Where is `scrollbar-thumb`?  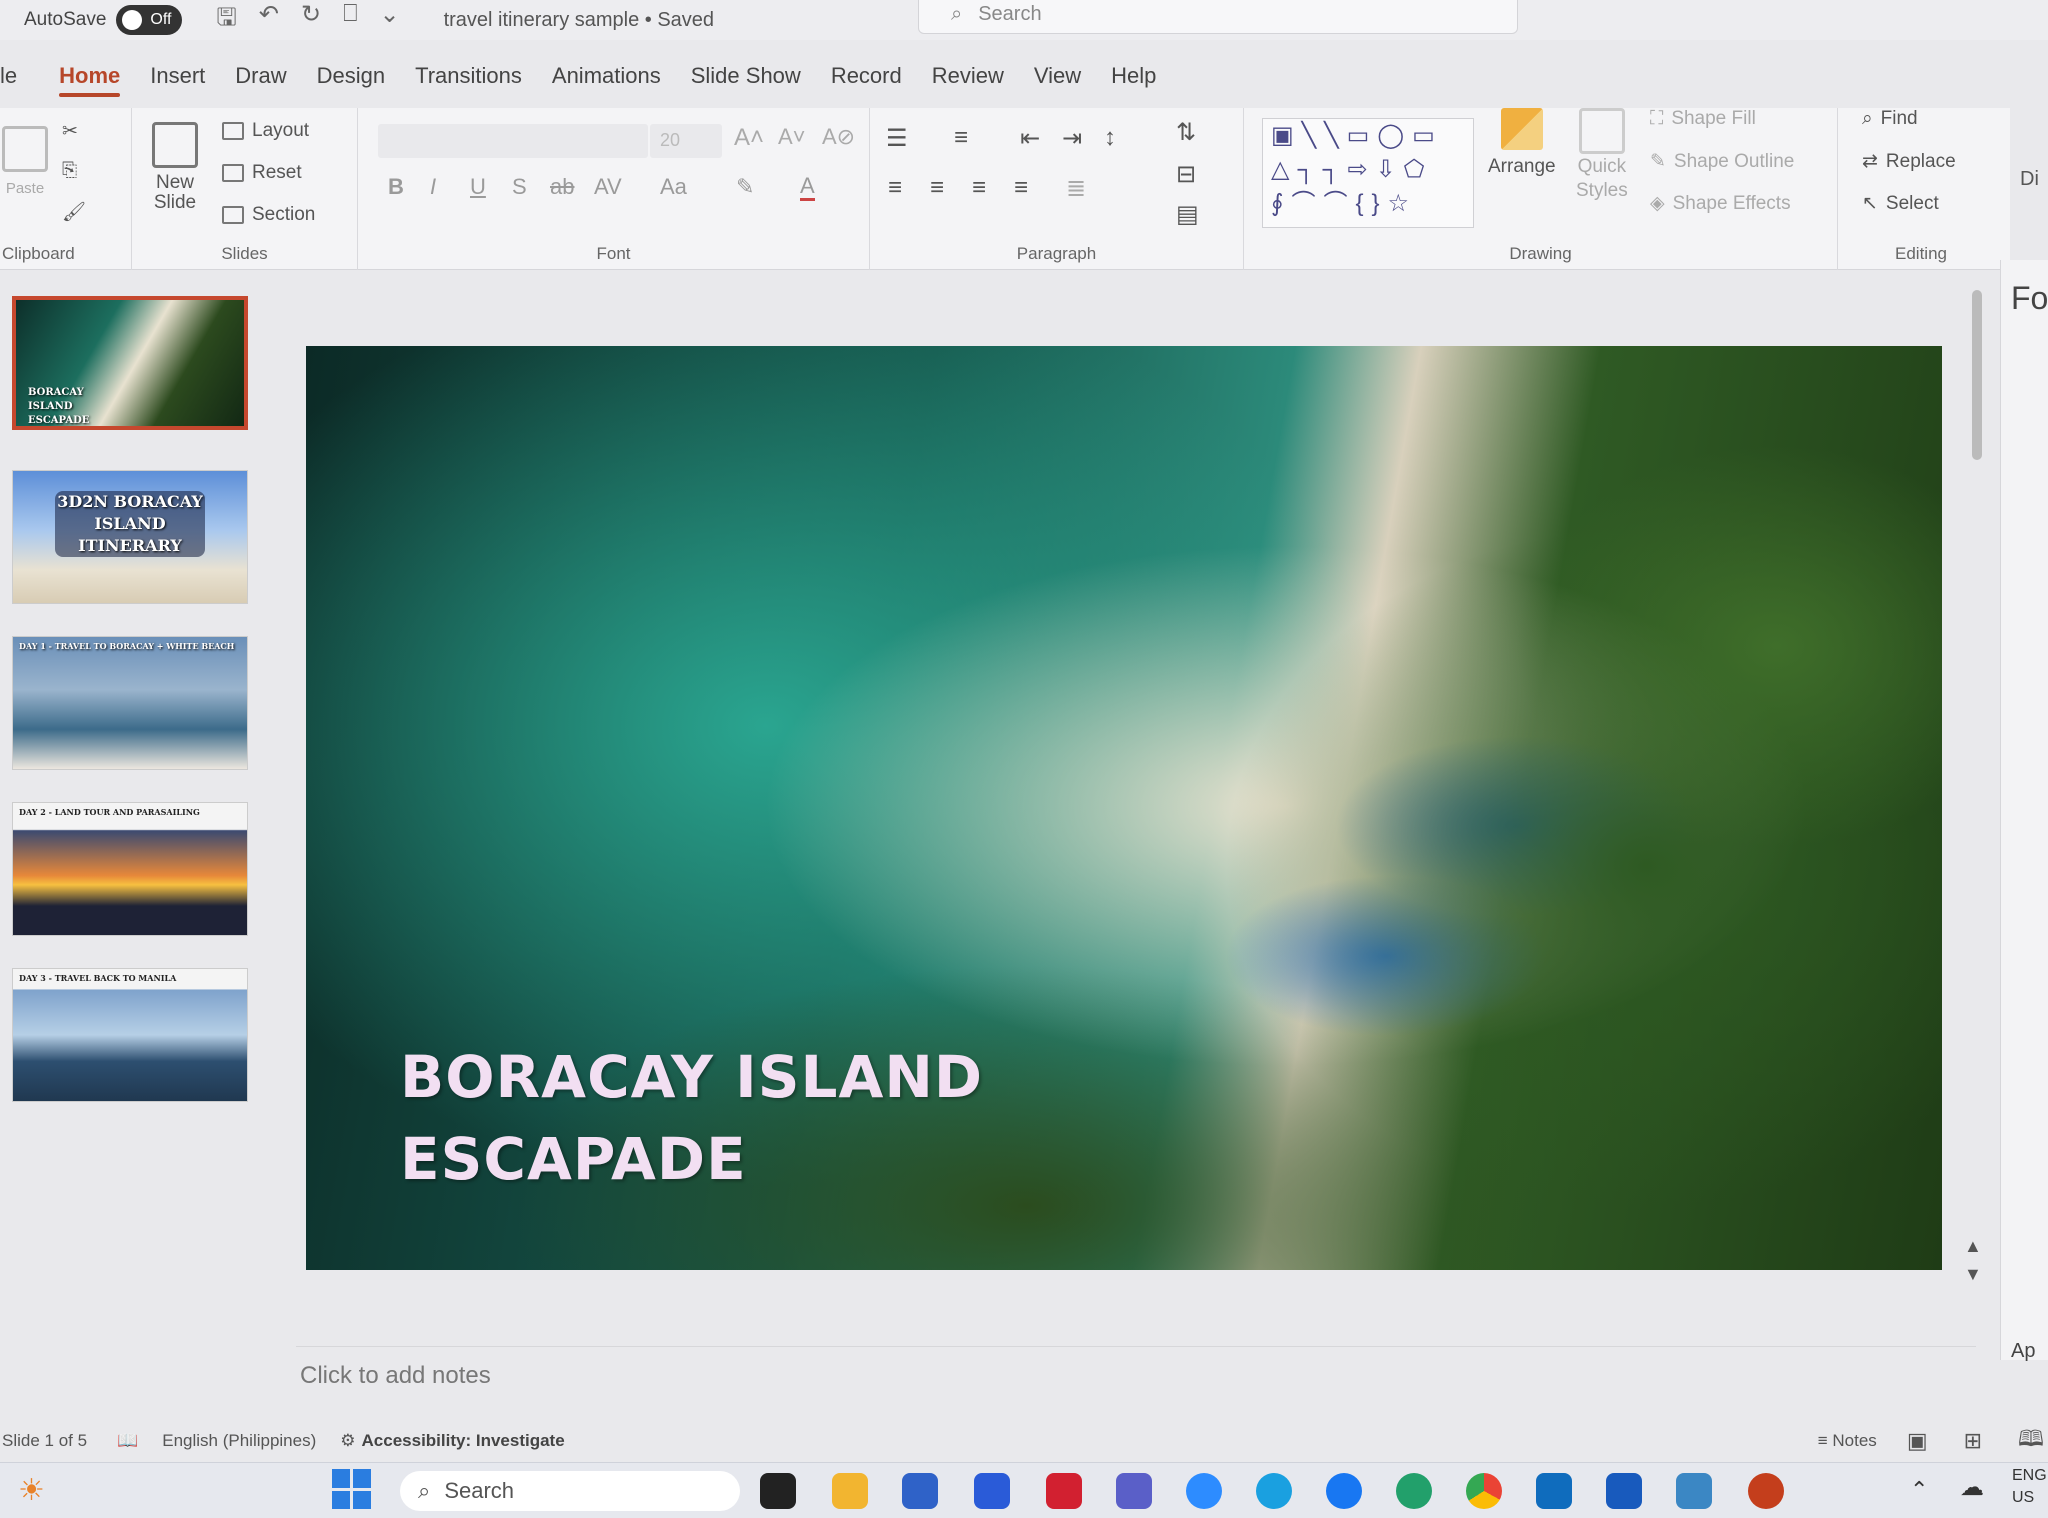 scrollbar-thumb is located at coordinates (1977, 375).